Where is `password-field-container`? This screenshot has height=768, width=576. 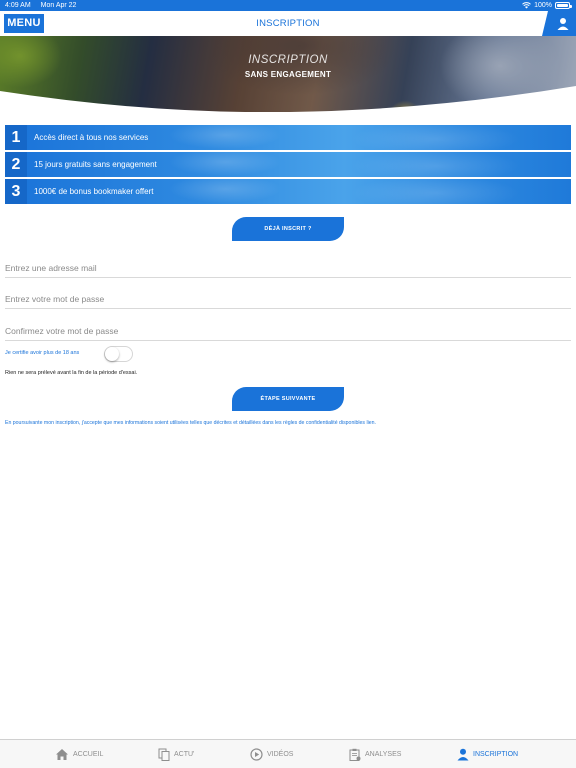
password-field-container is located at coordinates (288, 299).